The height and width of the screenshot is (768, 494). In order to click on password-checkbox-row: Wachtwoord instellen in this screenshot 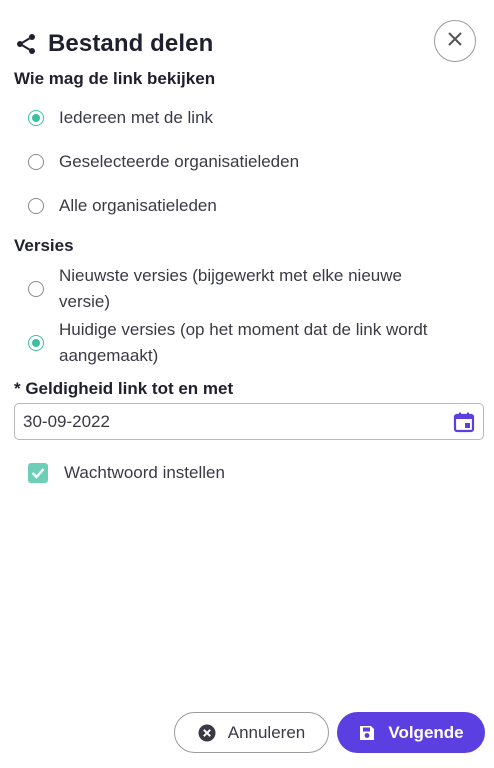, I will do `click(126, 473)`.